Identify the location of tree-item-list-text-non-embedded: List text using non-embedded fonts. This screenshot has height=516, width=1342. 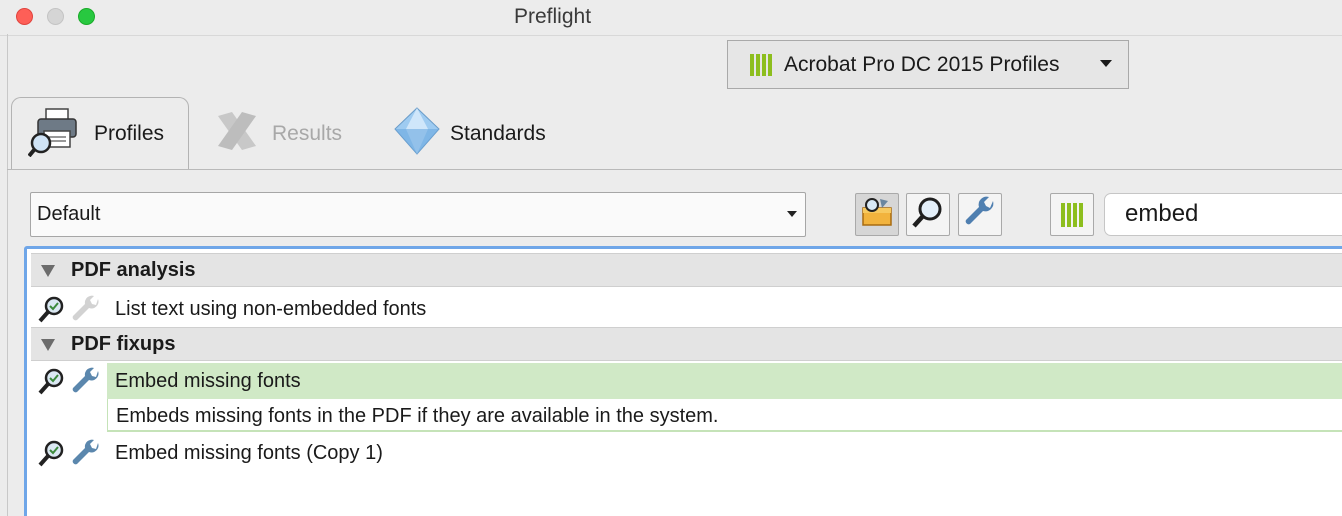
(686, 309).